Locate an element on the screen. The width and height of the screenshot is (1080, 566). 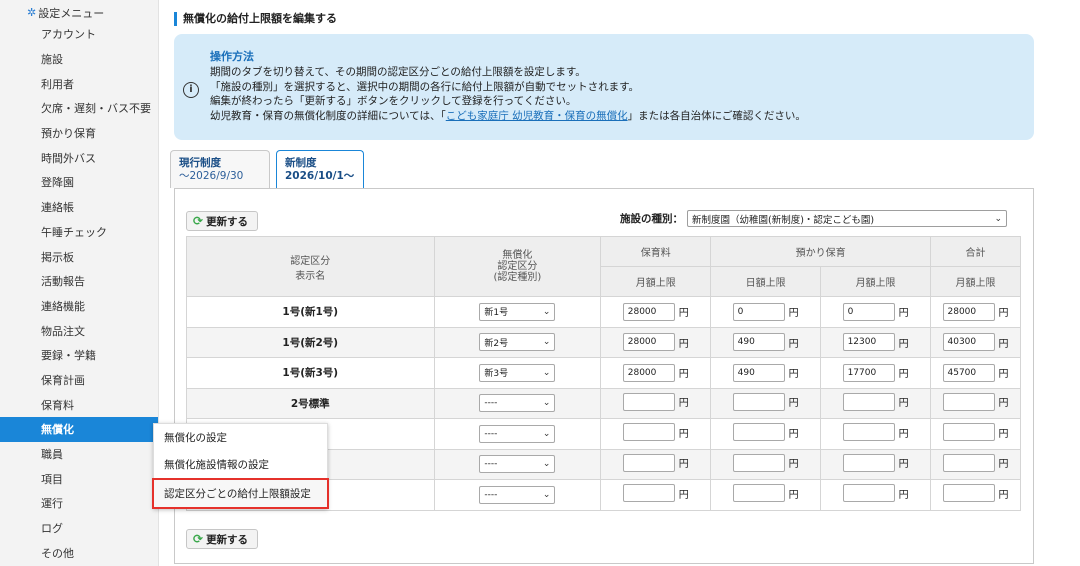
sidebar-item: 保育料 is located at coordinates (79, 404).